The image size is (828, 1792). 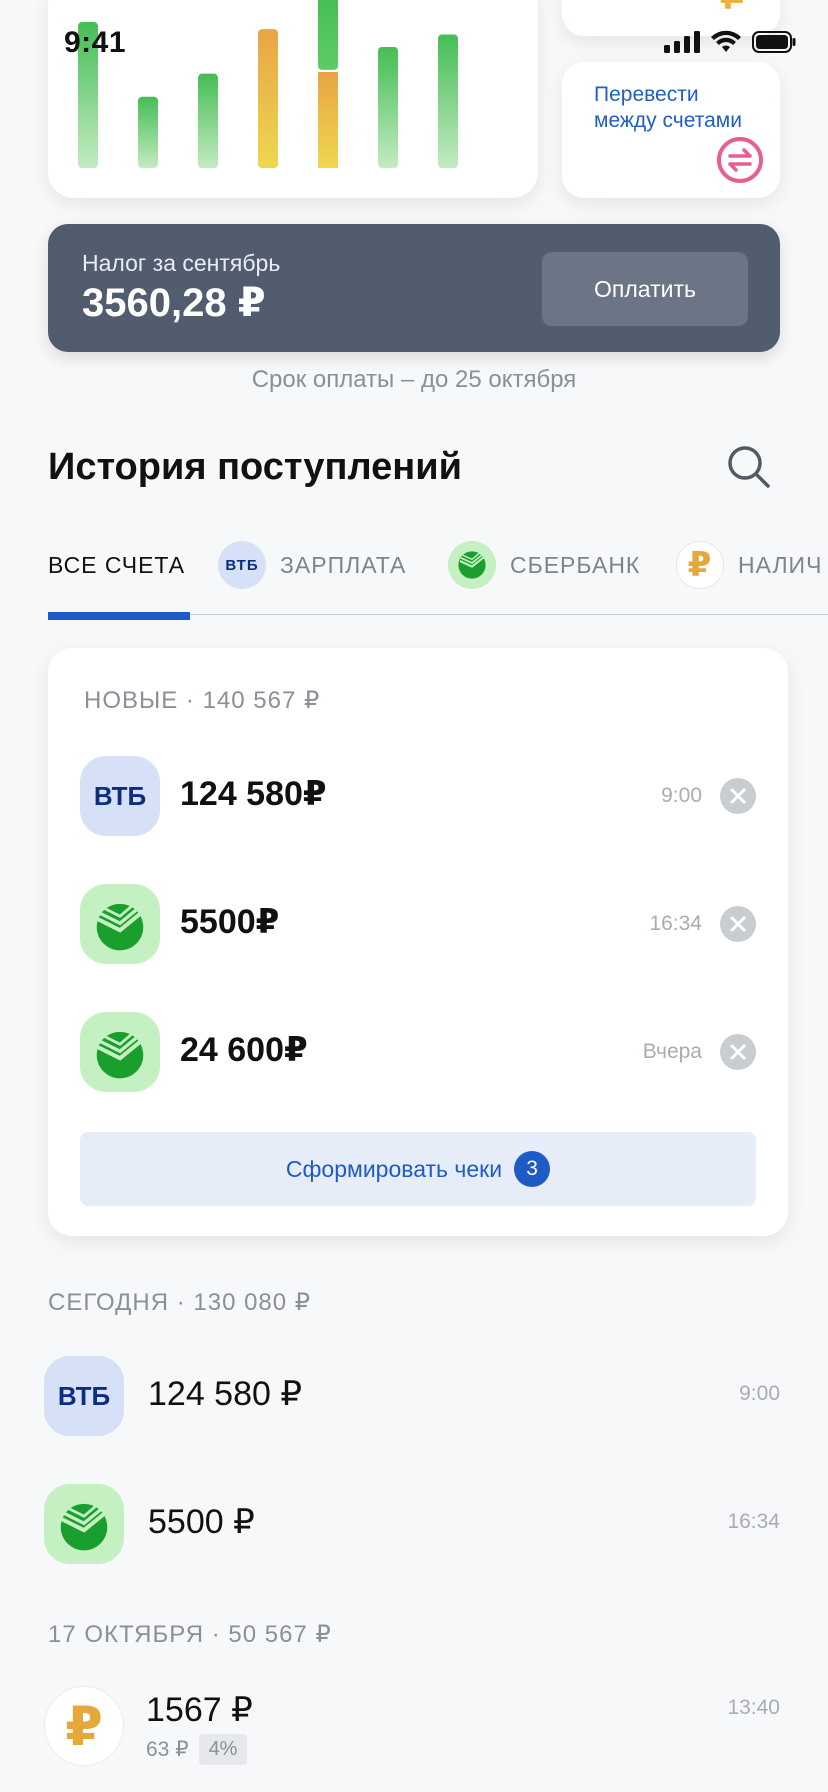 I want to click on income-time: 13:40, so click(x=753, y=1707).